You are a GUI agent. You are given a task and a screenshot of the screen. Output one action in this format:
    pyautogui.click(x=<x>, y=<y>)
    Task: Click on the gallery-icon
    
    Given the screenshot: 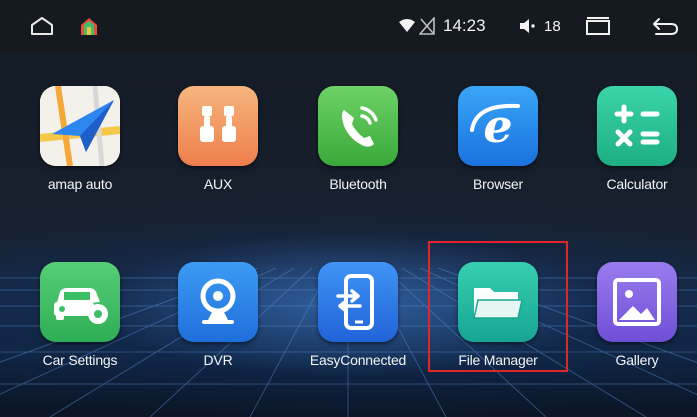 What is the action you would take?
    pyautogui.click(x=637, y=302)
    